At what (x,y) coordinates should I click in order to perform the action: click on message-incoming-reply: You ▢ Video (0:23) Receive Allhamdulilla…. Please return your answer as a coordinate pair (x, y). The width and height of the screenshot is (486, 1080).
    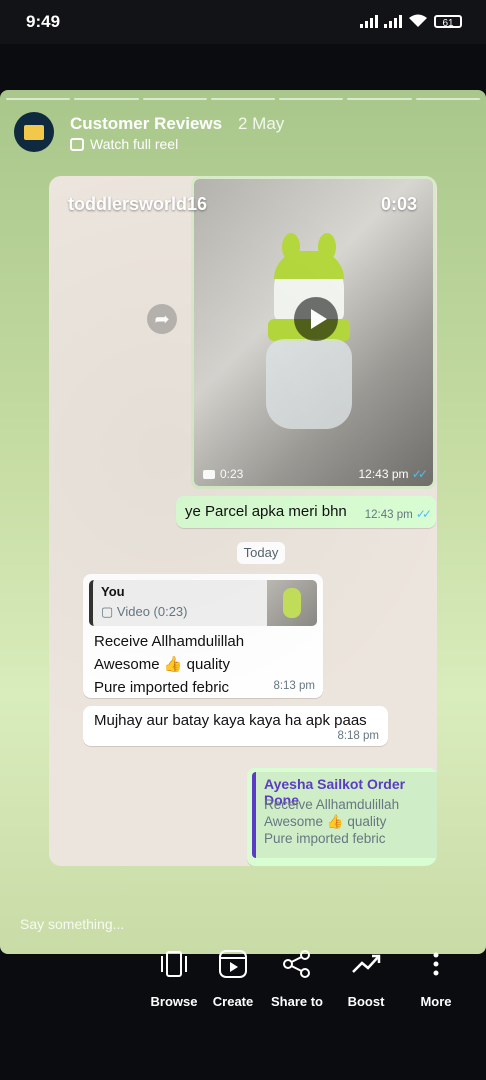
    Looking at the image, I should click on (203, 636).